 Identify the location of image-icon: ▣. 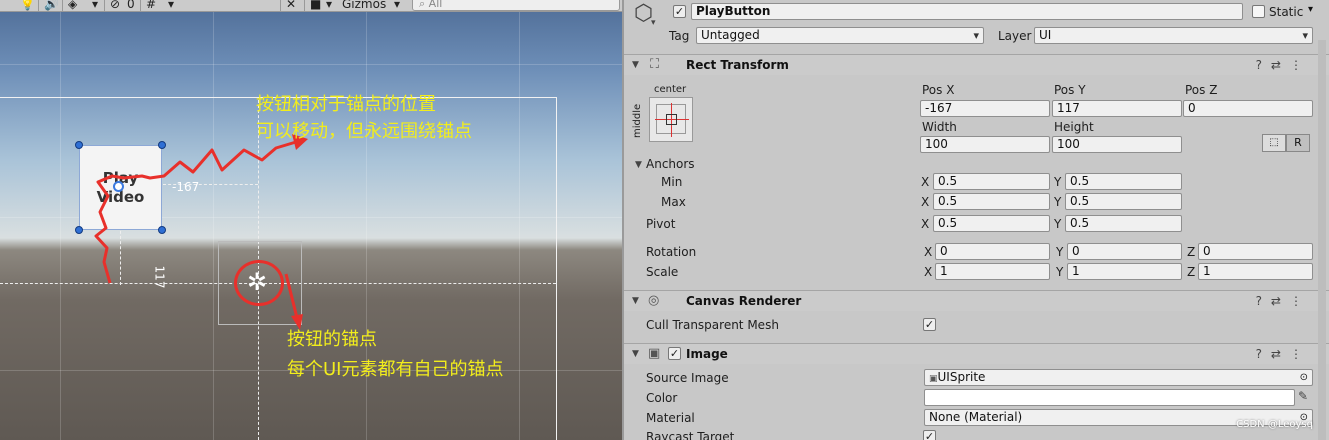
(654, 353).